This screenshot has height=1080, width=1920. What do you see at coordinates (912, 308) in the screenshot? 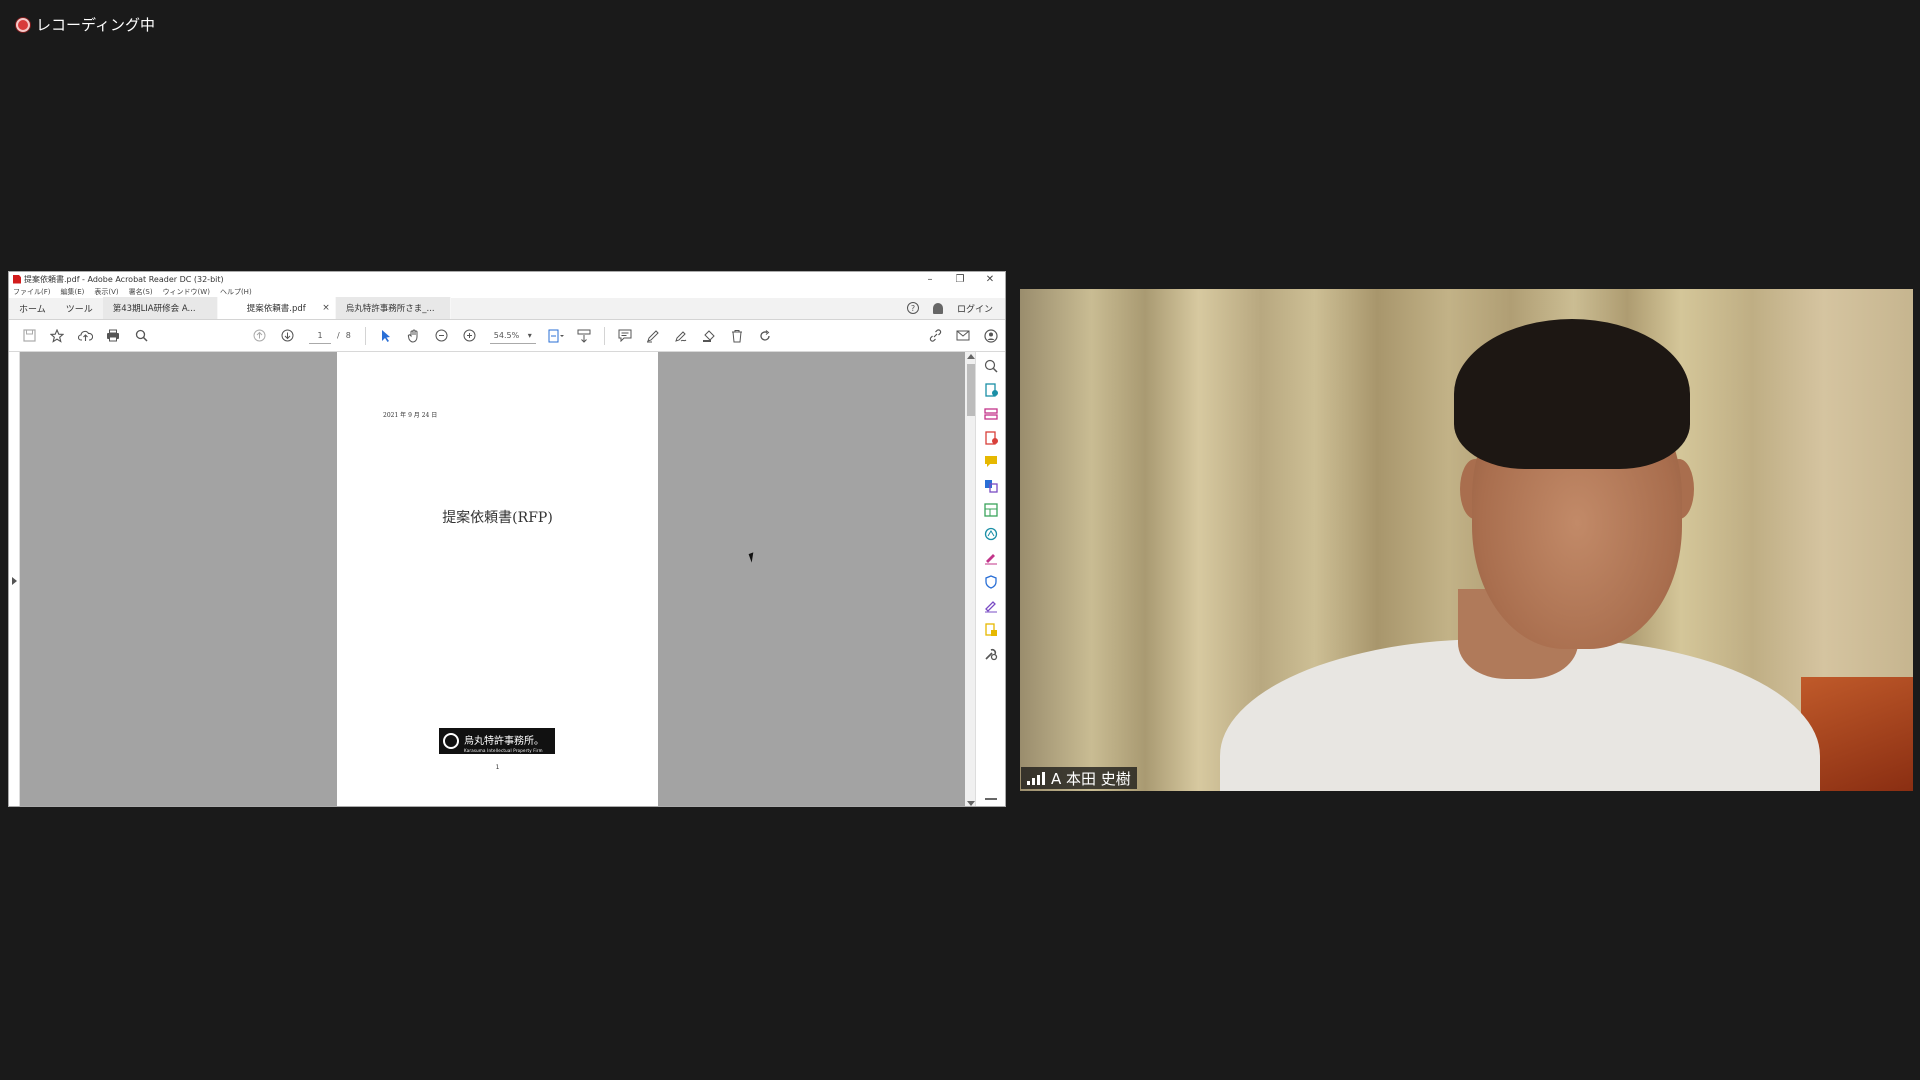
I see `help-icon: ?` at bounding box center [912, 308].